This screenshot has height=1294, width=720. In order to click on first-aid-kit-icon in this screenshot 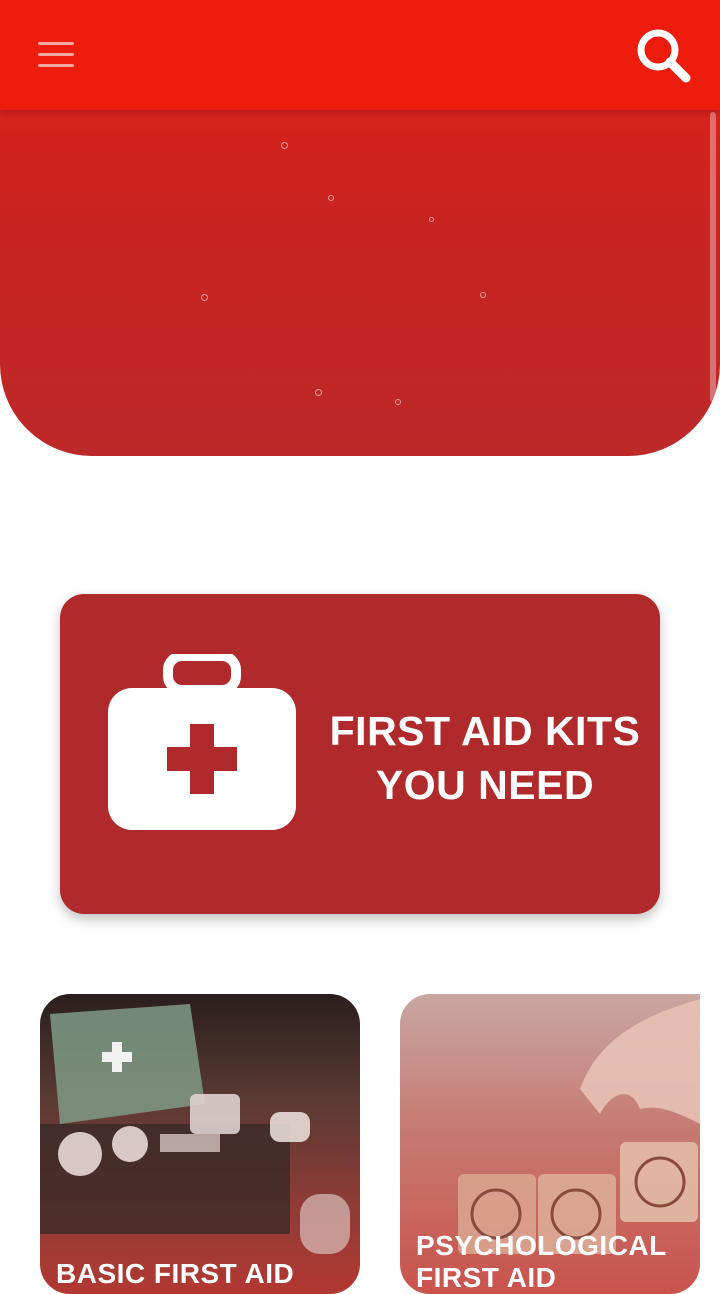, I will do `click(203, 744)`.